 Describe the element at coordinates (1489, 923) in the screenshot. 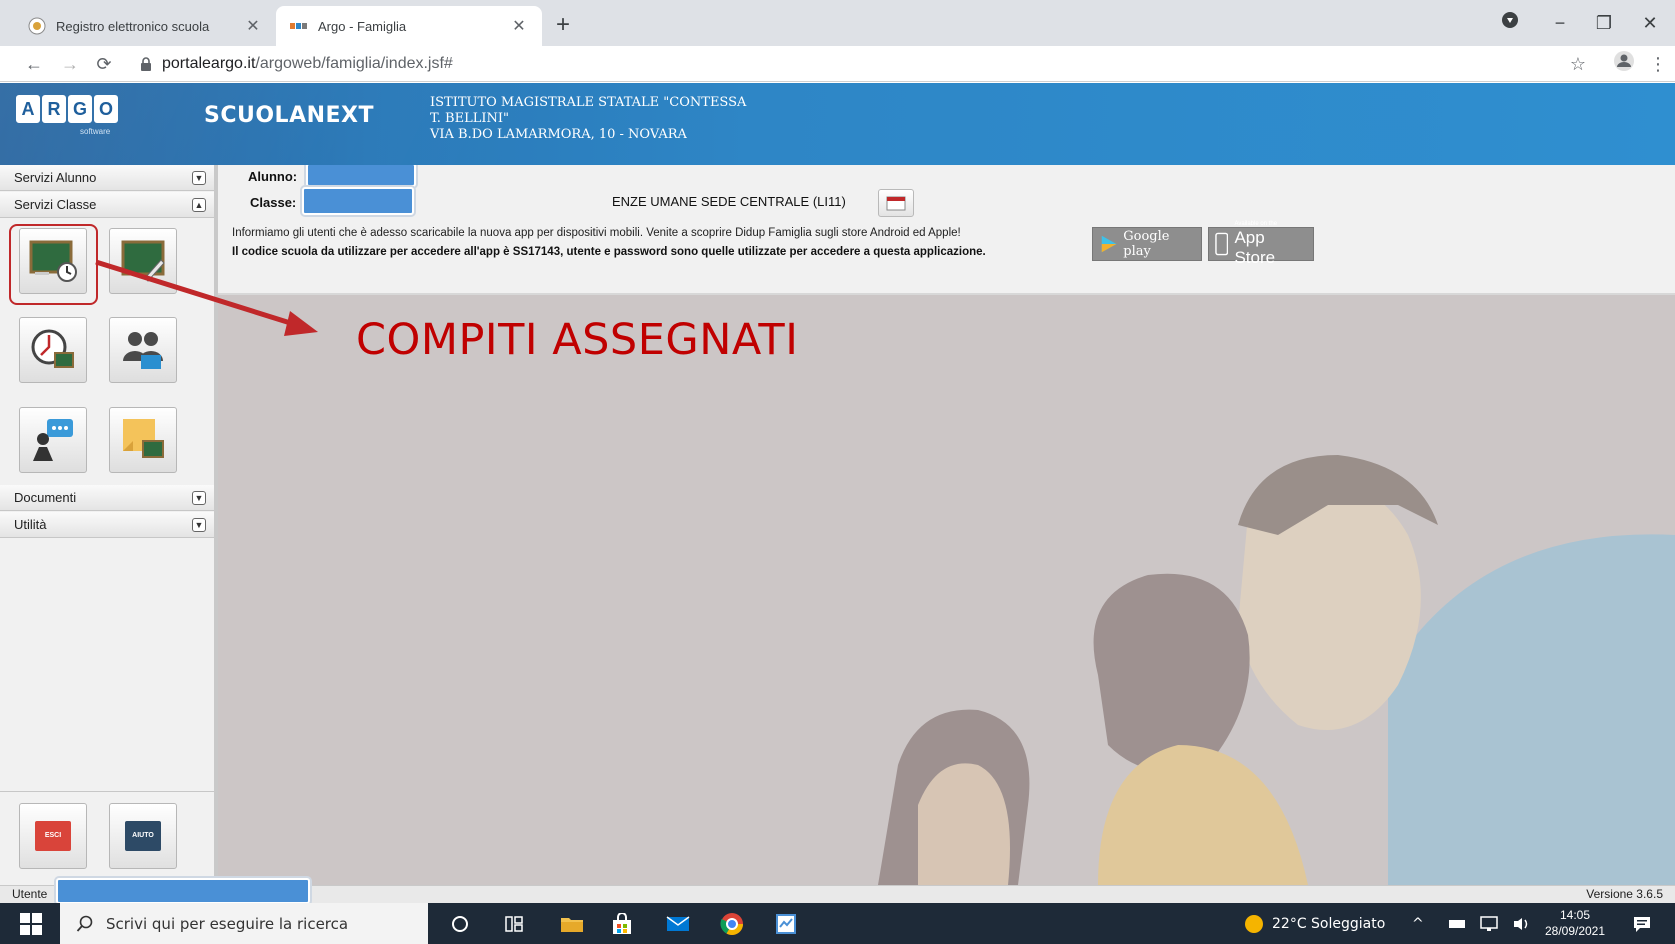

I see `monitor-icon` at that location.